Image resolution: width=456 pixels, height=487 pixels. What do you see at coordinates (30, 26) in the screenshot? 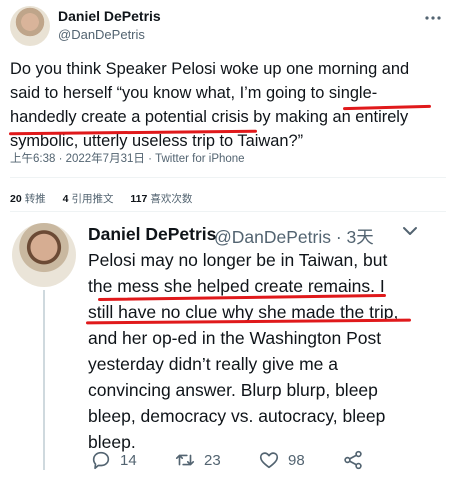
I see `author-avatar` at bounding box center [30, 26].